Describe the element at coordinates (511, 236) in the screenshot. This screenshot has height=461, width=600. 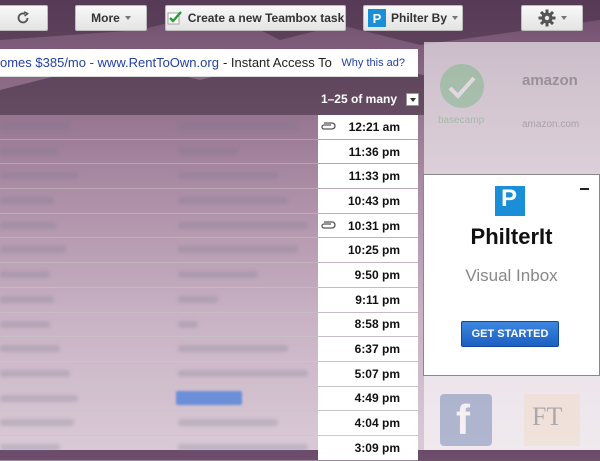
I see `promo-title: PhilterIt` at that location.